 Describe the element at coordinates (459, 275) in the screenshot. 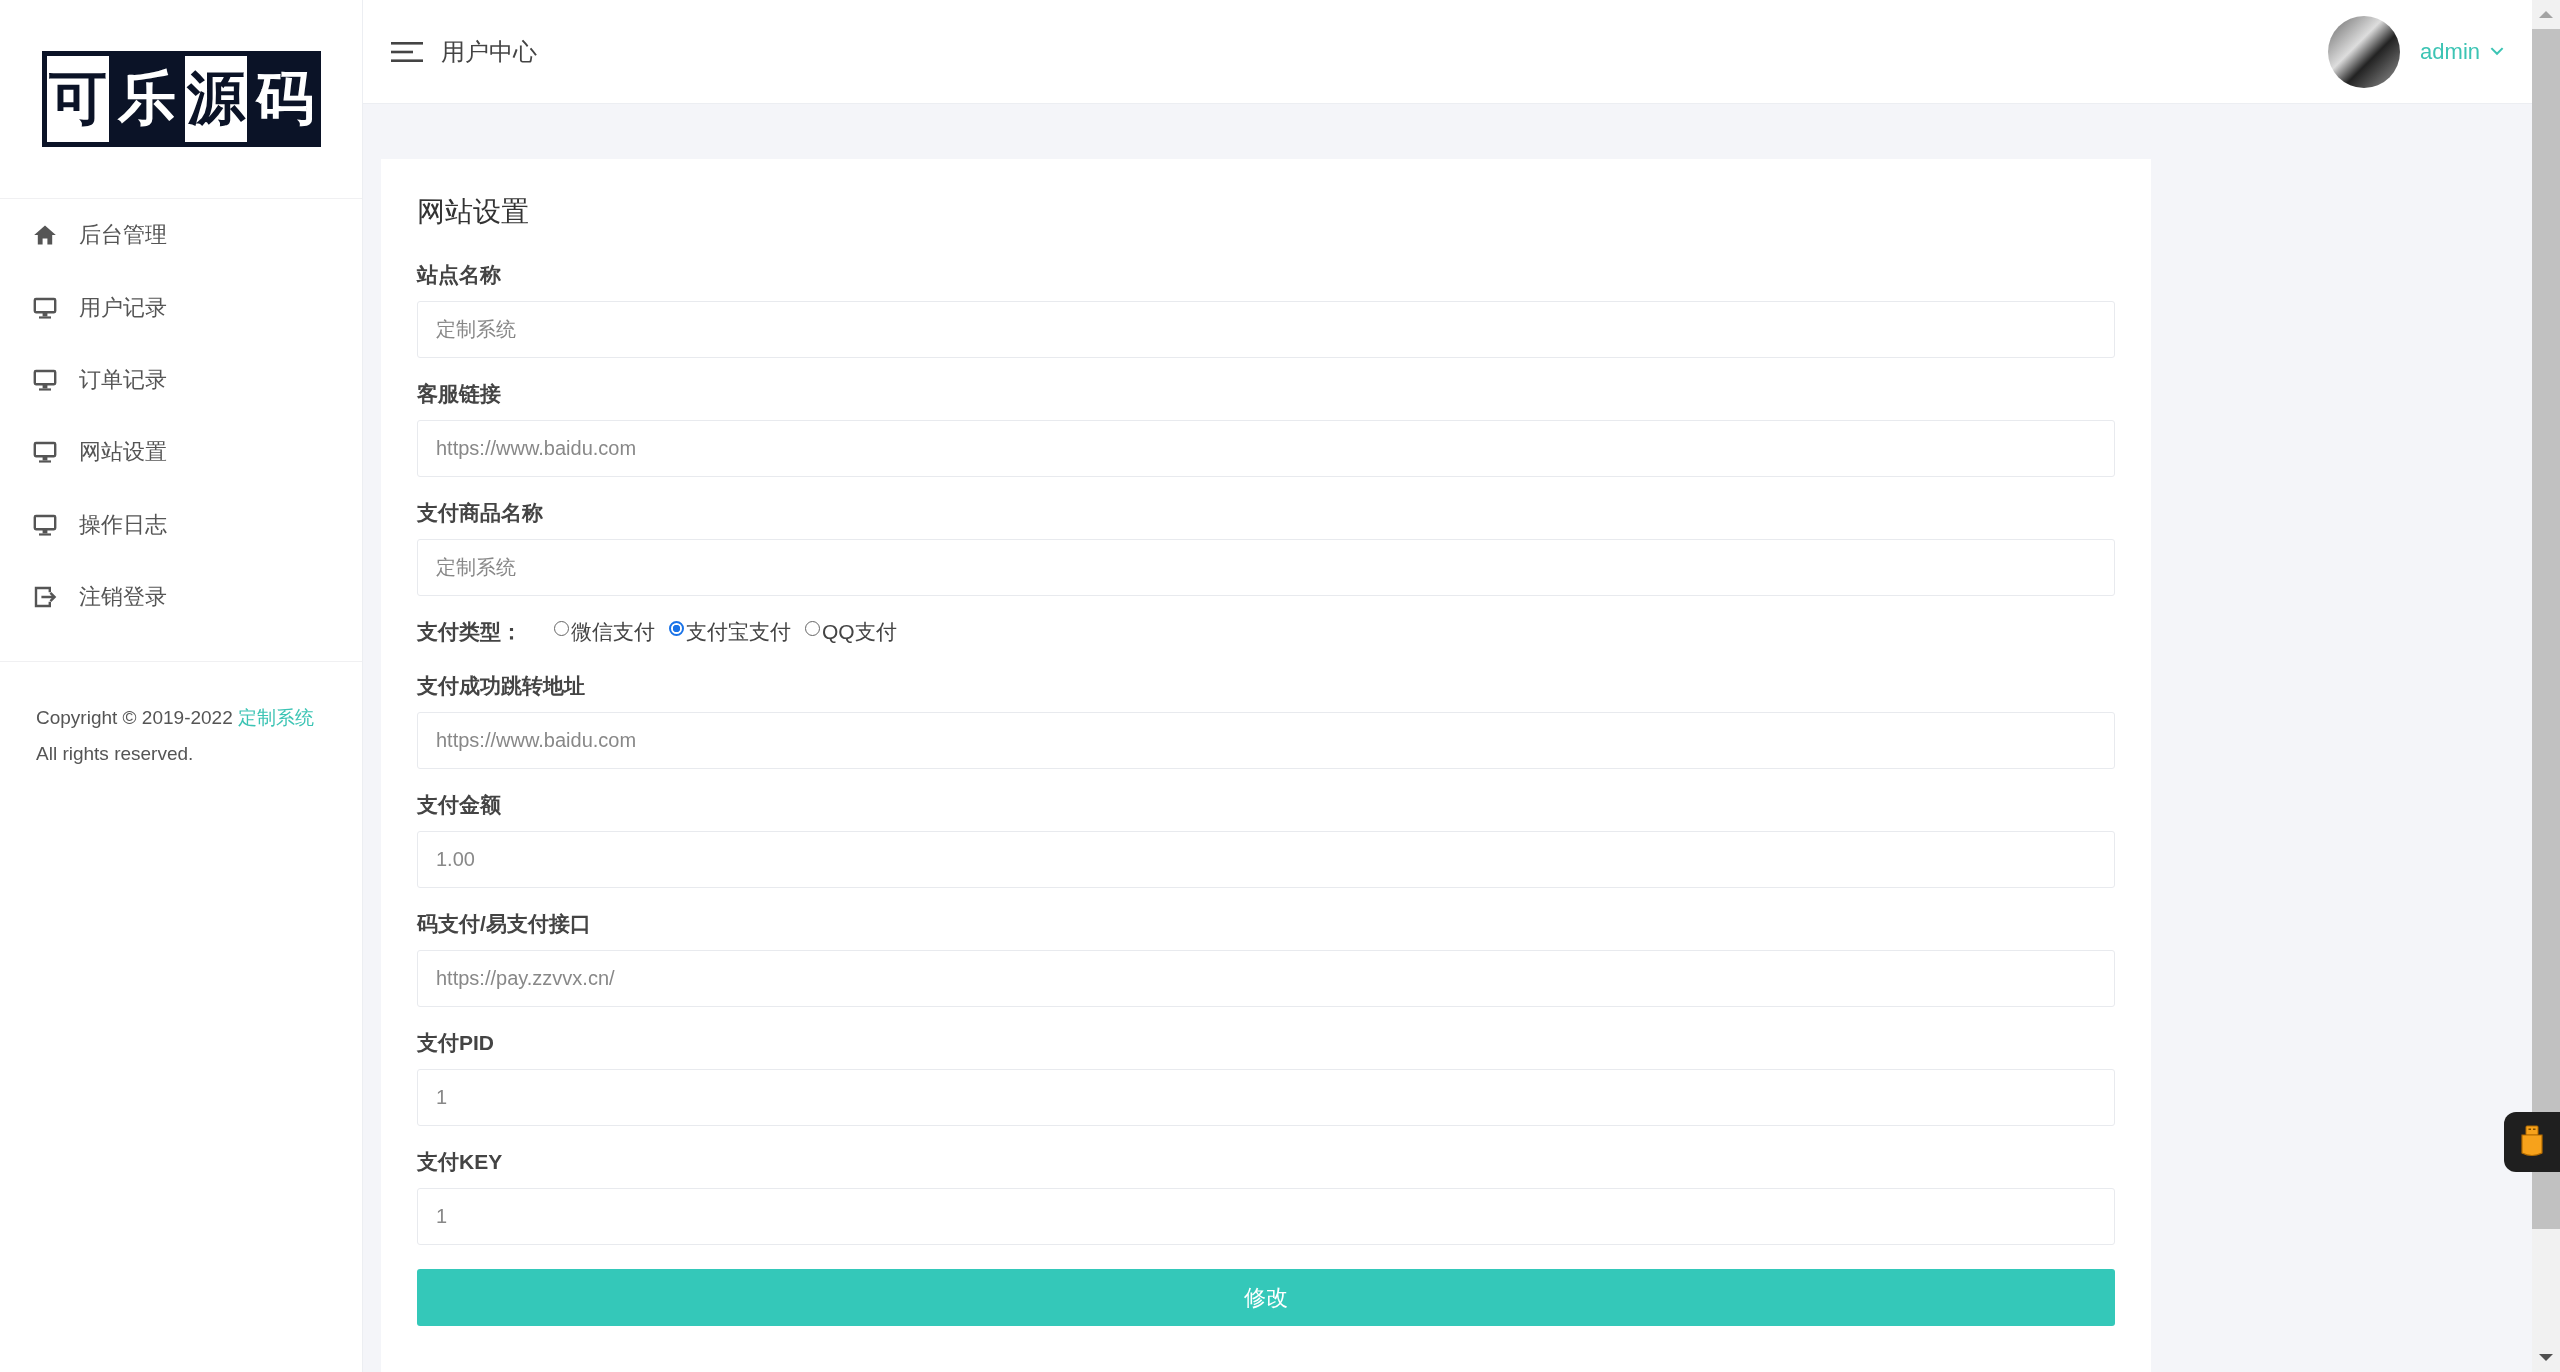

I see `field-label: 站点名称` at that location.